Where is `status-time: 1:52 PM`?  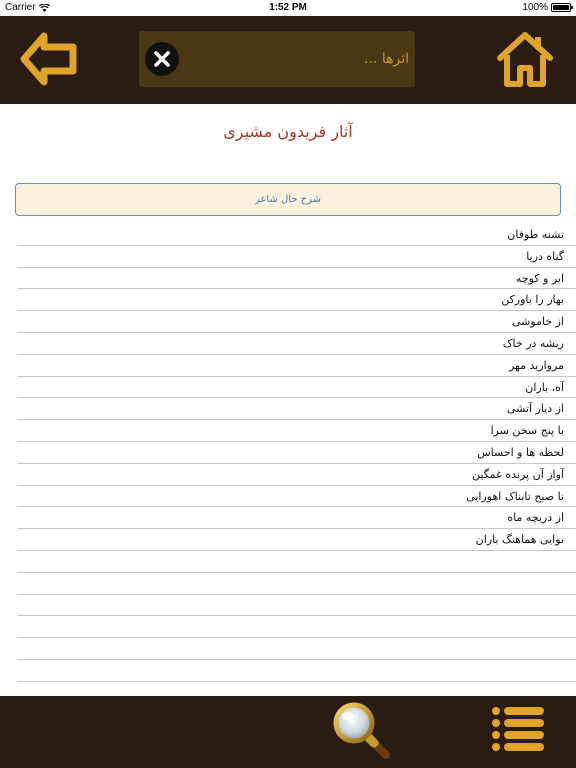 status-time: 1:52 PM is located at coordinates (288, 7).